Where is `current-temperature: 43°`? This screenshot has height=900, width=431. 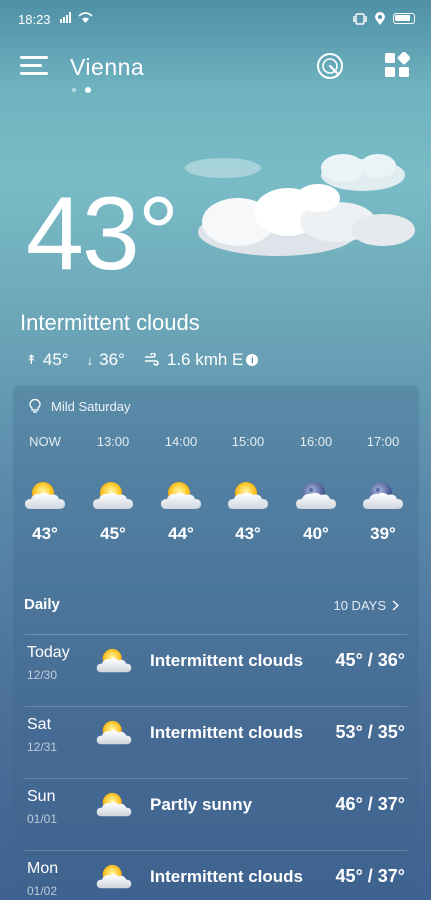 current-temperature: 43° is located at coordinates (102, 234).